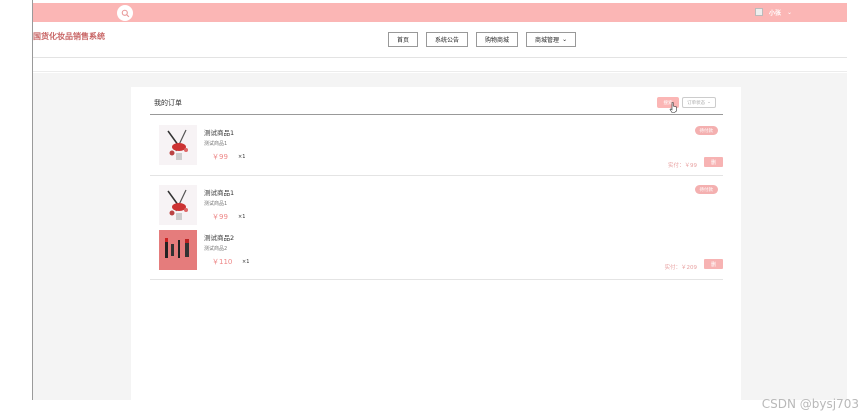  What do you see at coordinates (440, 65) in the screenshot?
I see `banner-strip` at bounding box center [440, 65].